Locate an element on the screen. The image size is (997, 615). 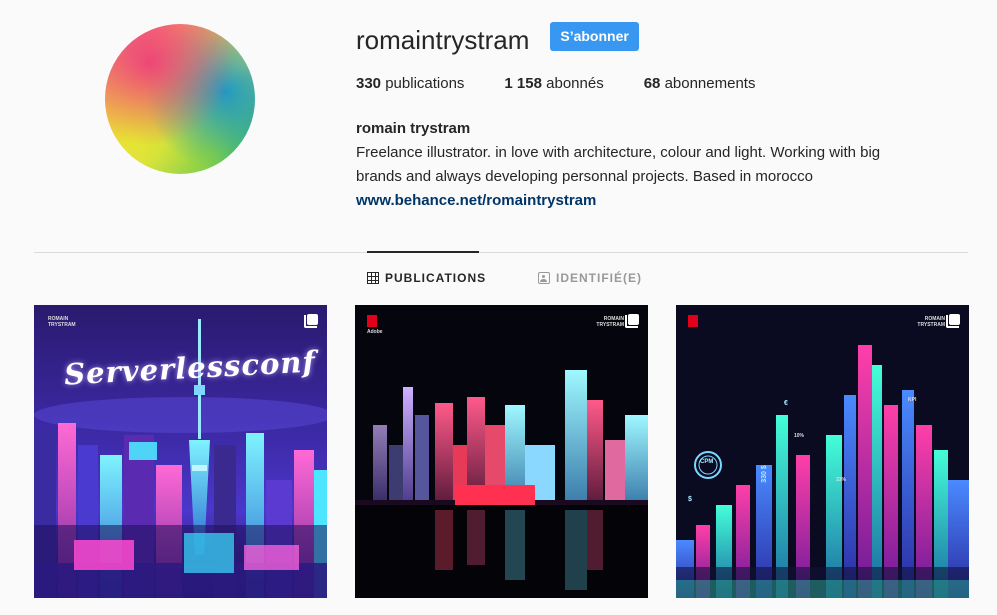
chart-label-dollar: $ is located at coordinates (690, 499).